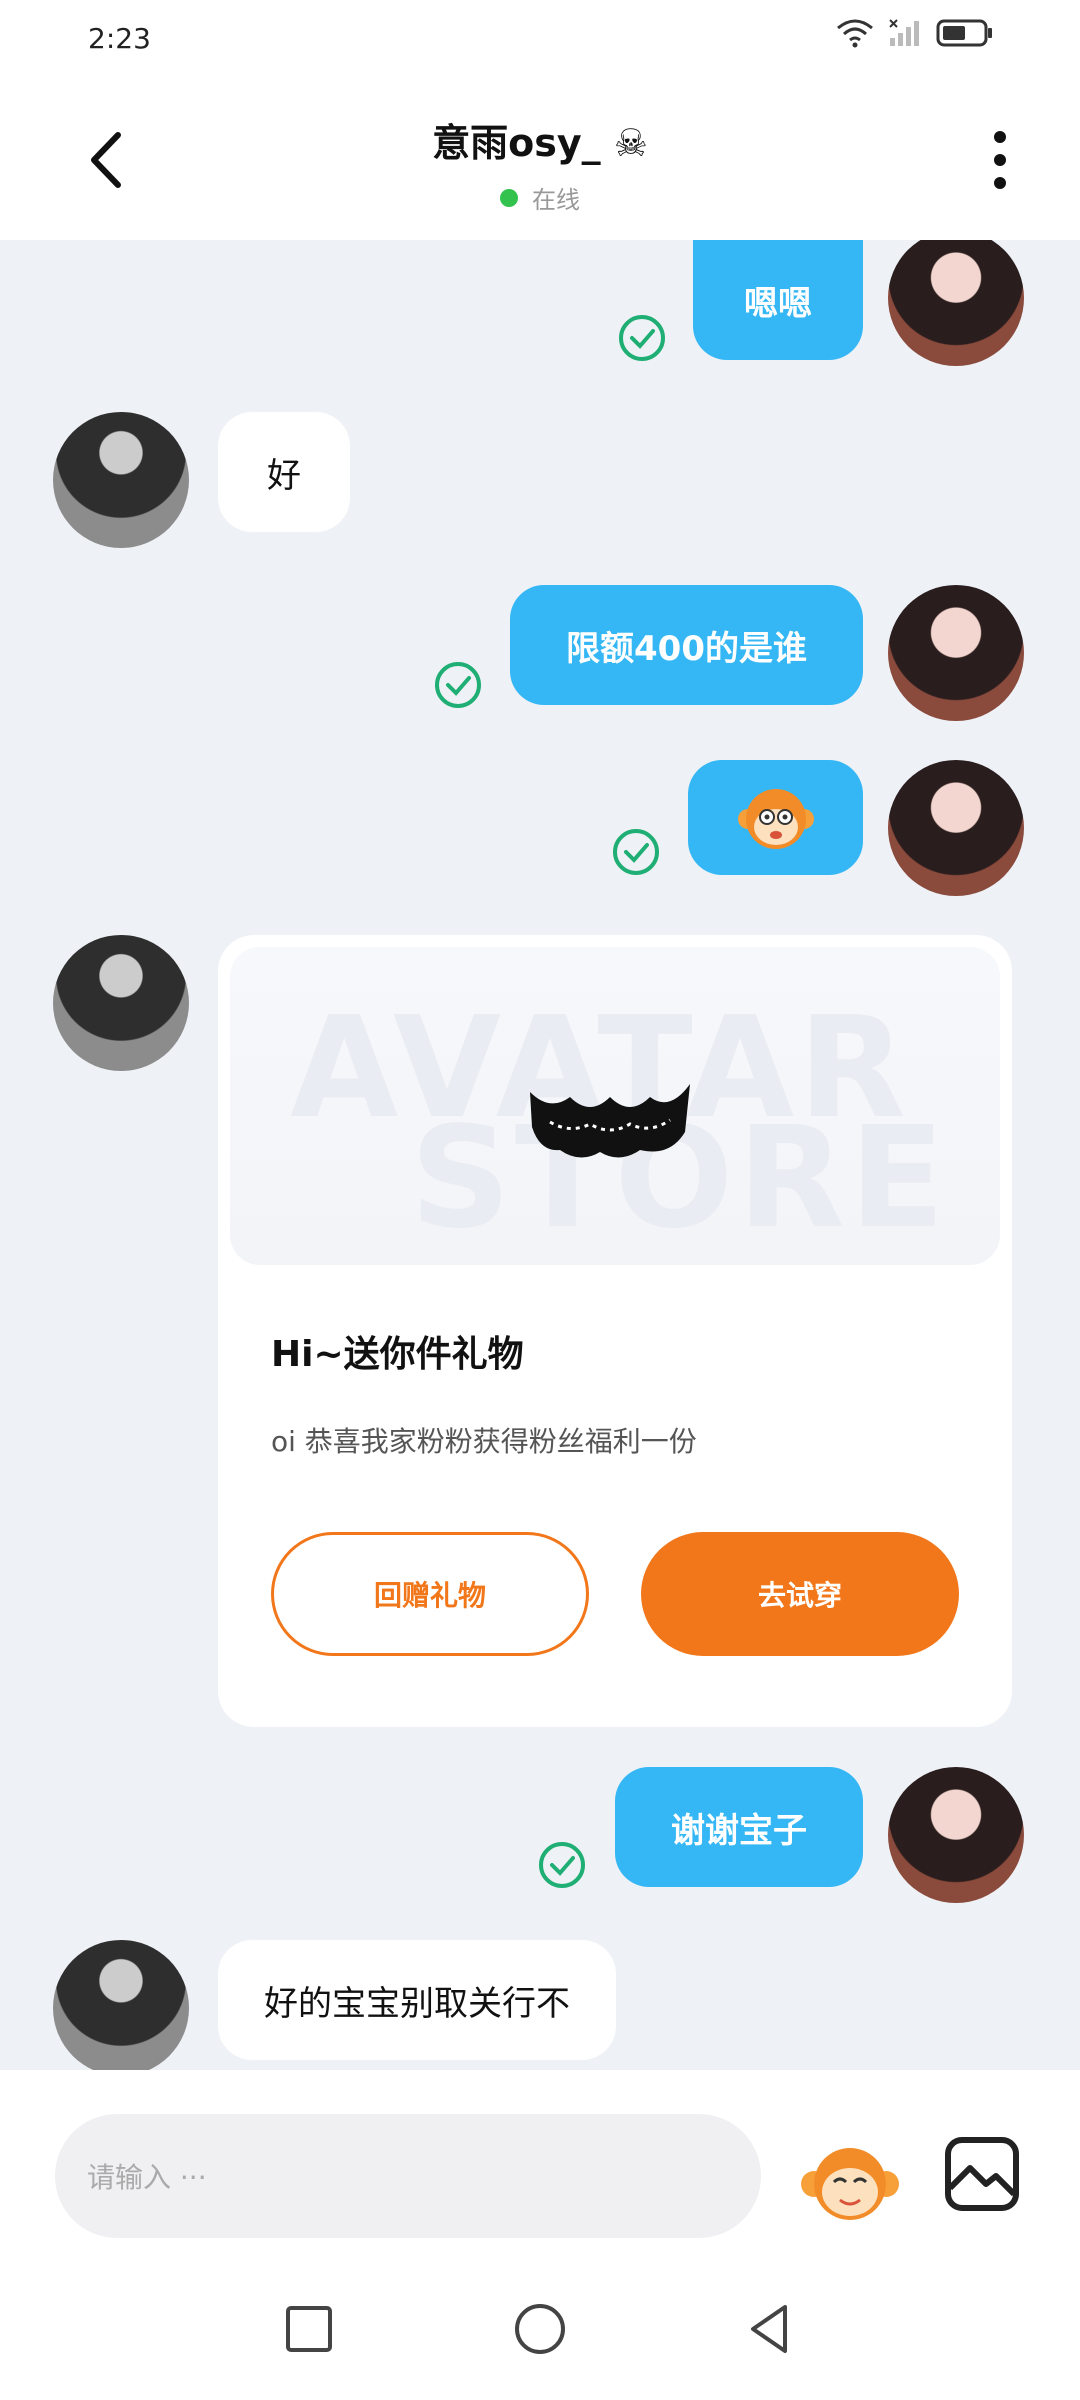 The image size is (1080, 2400). I want to click on message-text: 嗯嗯, so click(778, 303).